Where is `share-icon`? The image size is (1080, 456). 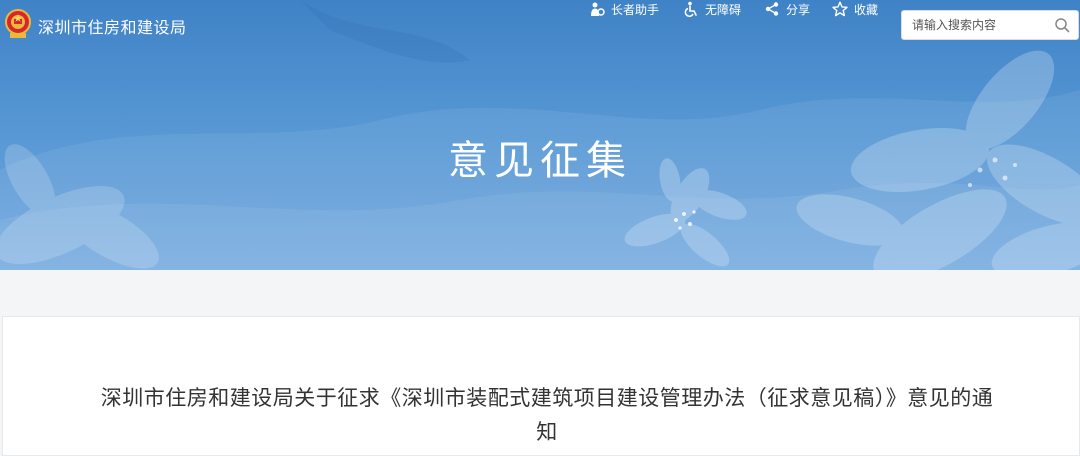
share-icon is located at coordinates (772, 9).